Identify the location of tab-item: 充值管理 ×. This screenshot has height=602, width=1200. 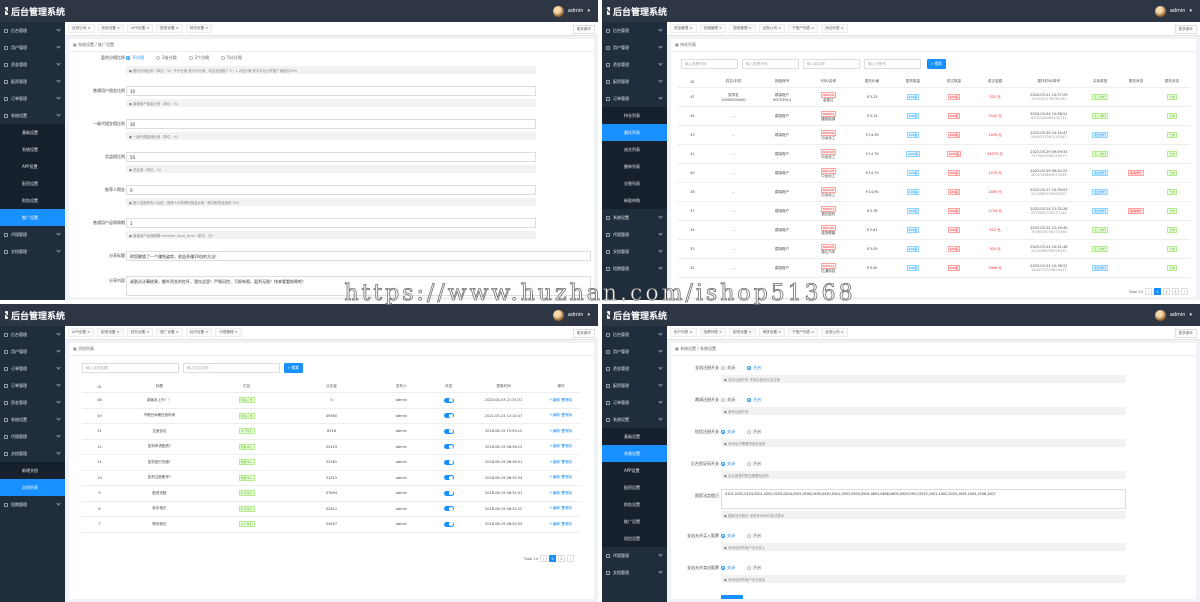
(713, 28).